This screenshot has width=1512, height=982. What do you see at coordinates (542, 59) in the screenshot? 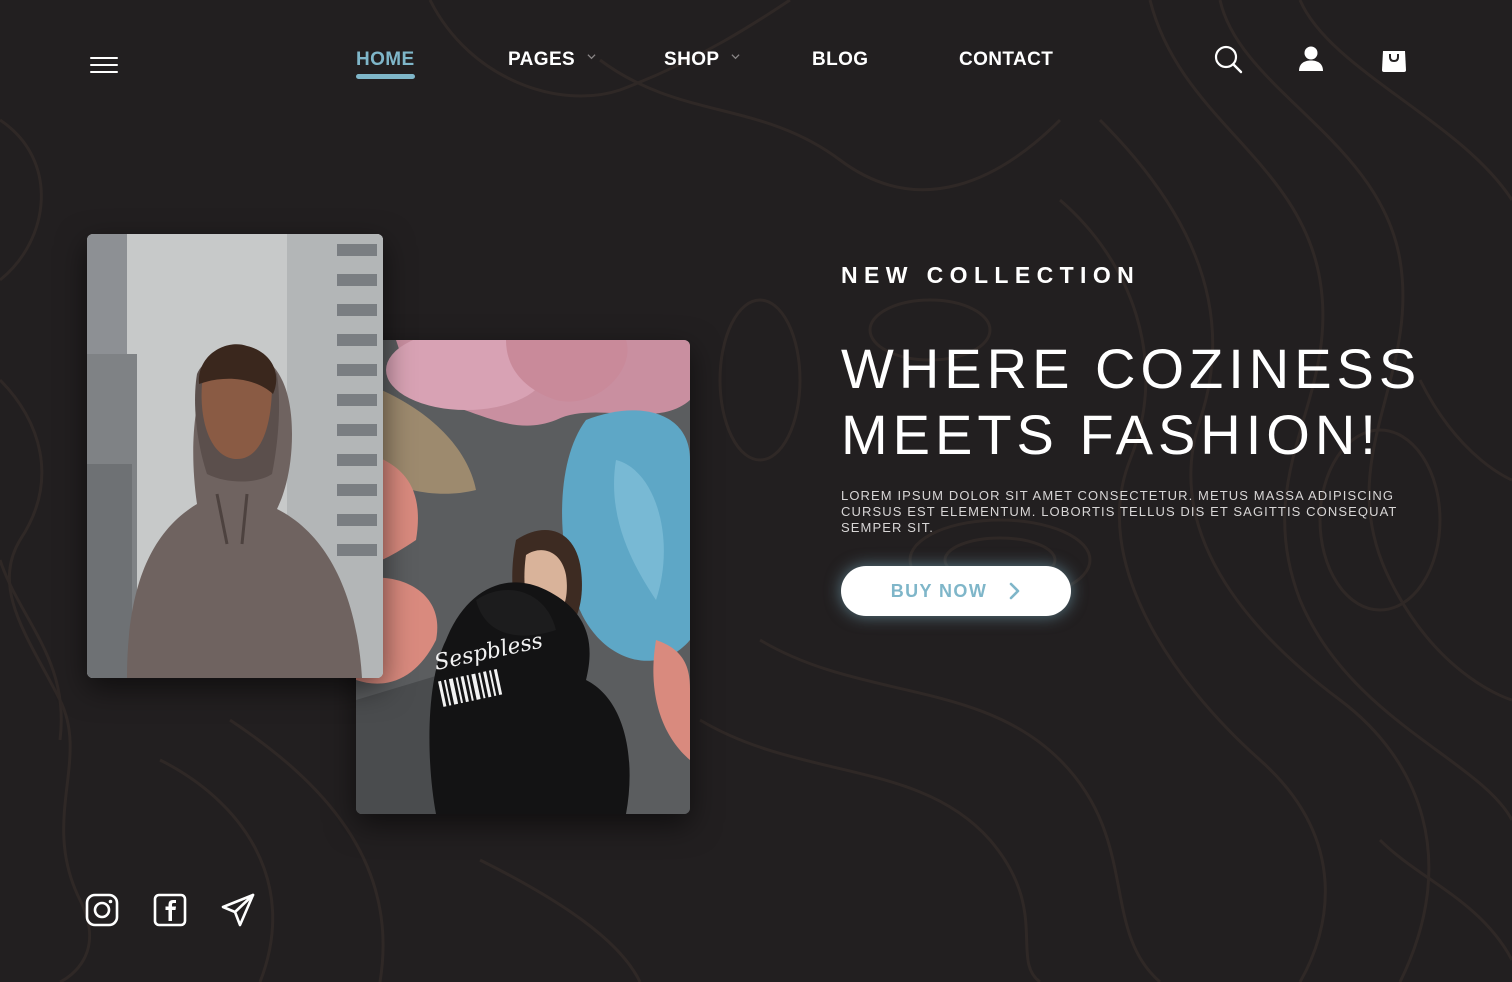
I see `nav-item-label: PAGES` at bounding box center [542, 59].